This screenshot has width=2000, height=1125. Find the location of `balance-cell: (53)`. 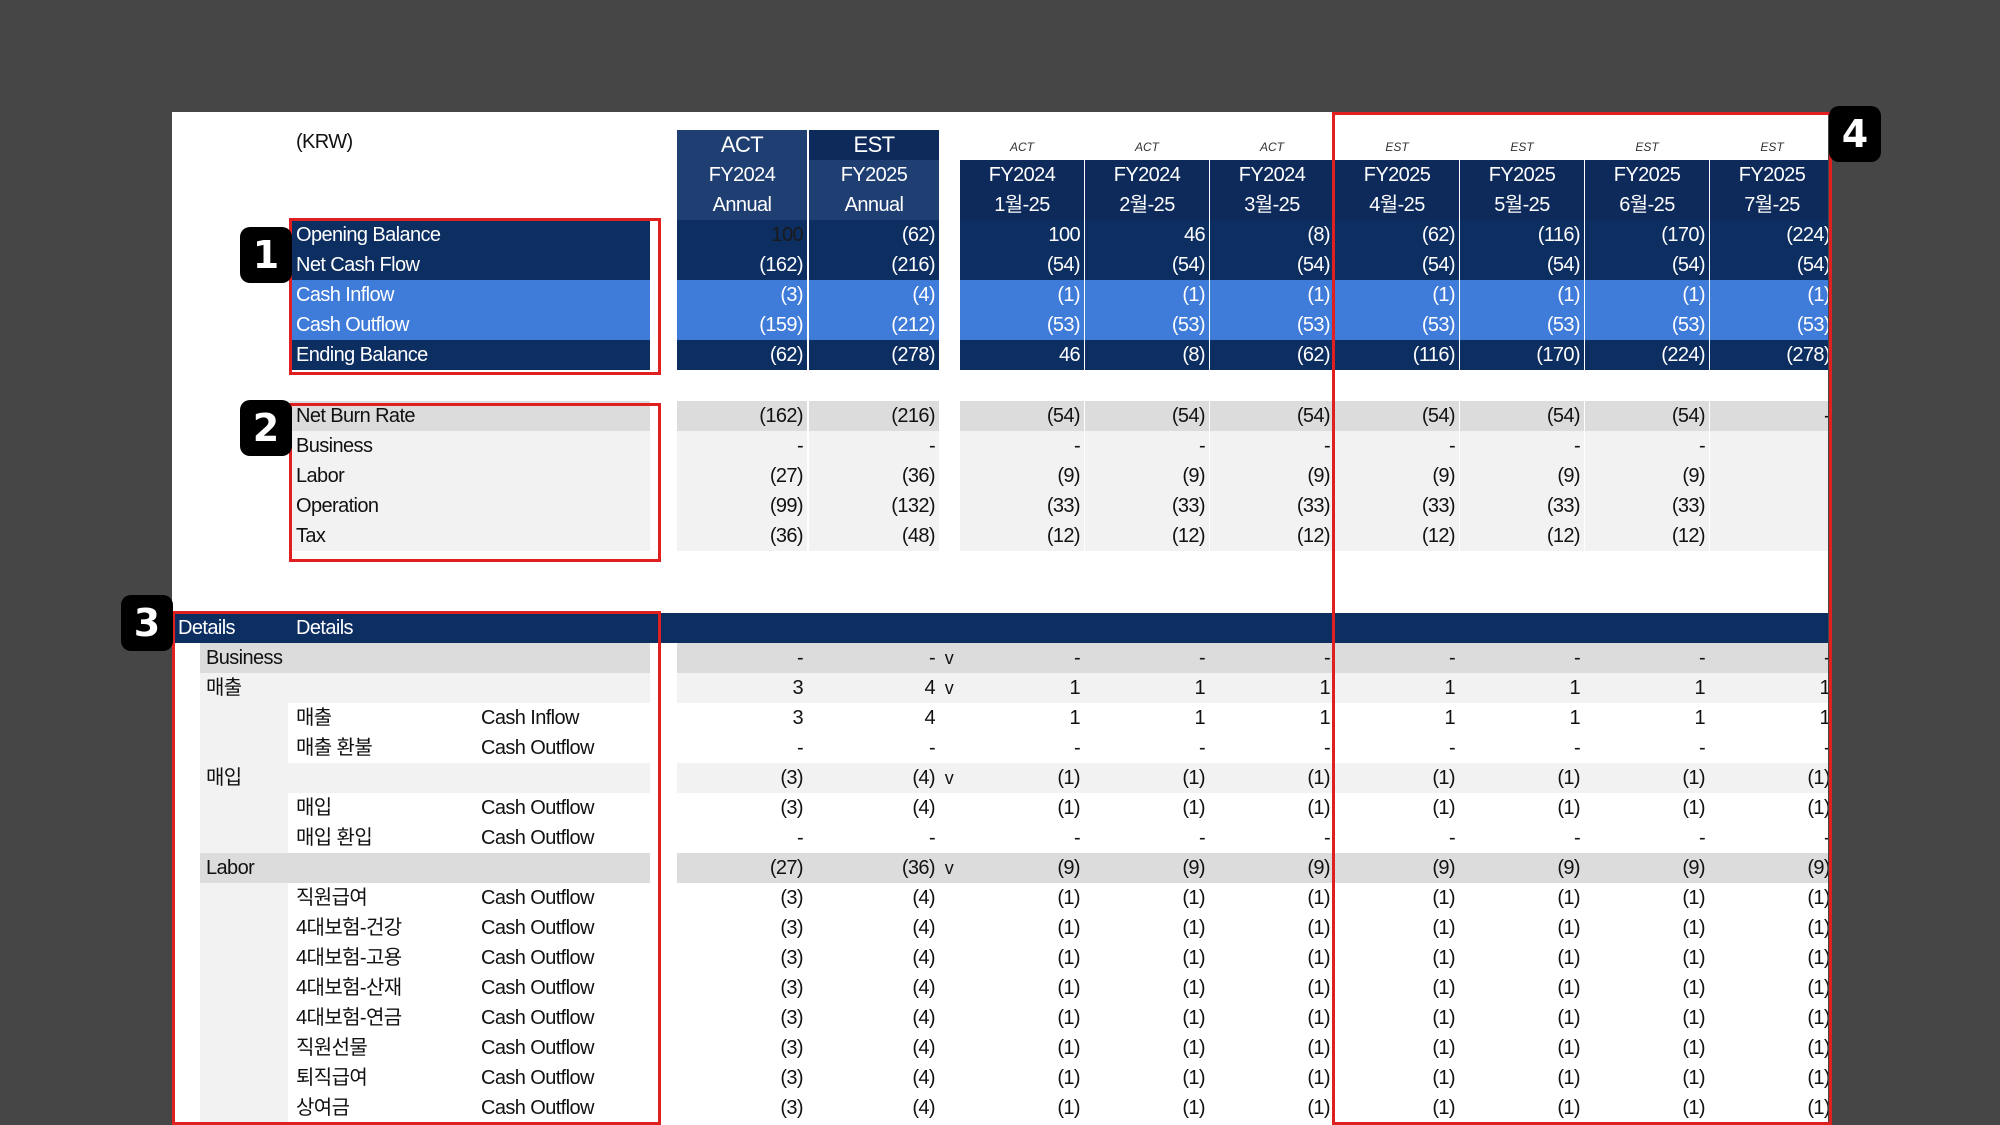

balance-cell: (53) is located at coordinates (1522, 325).